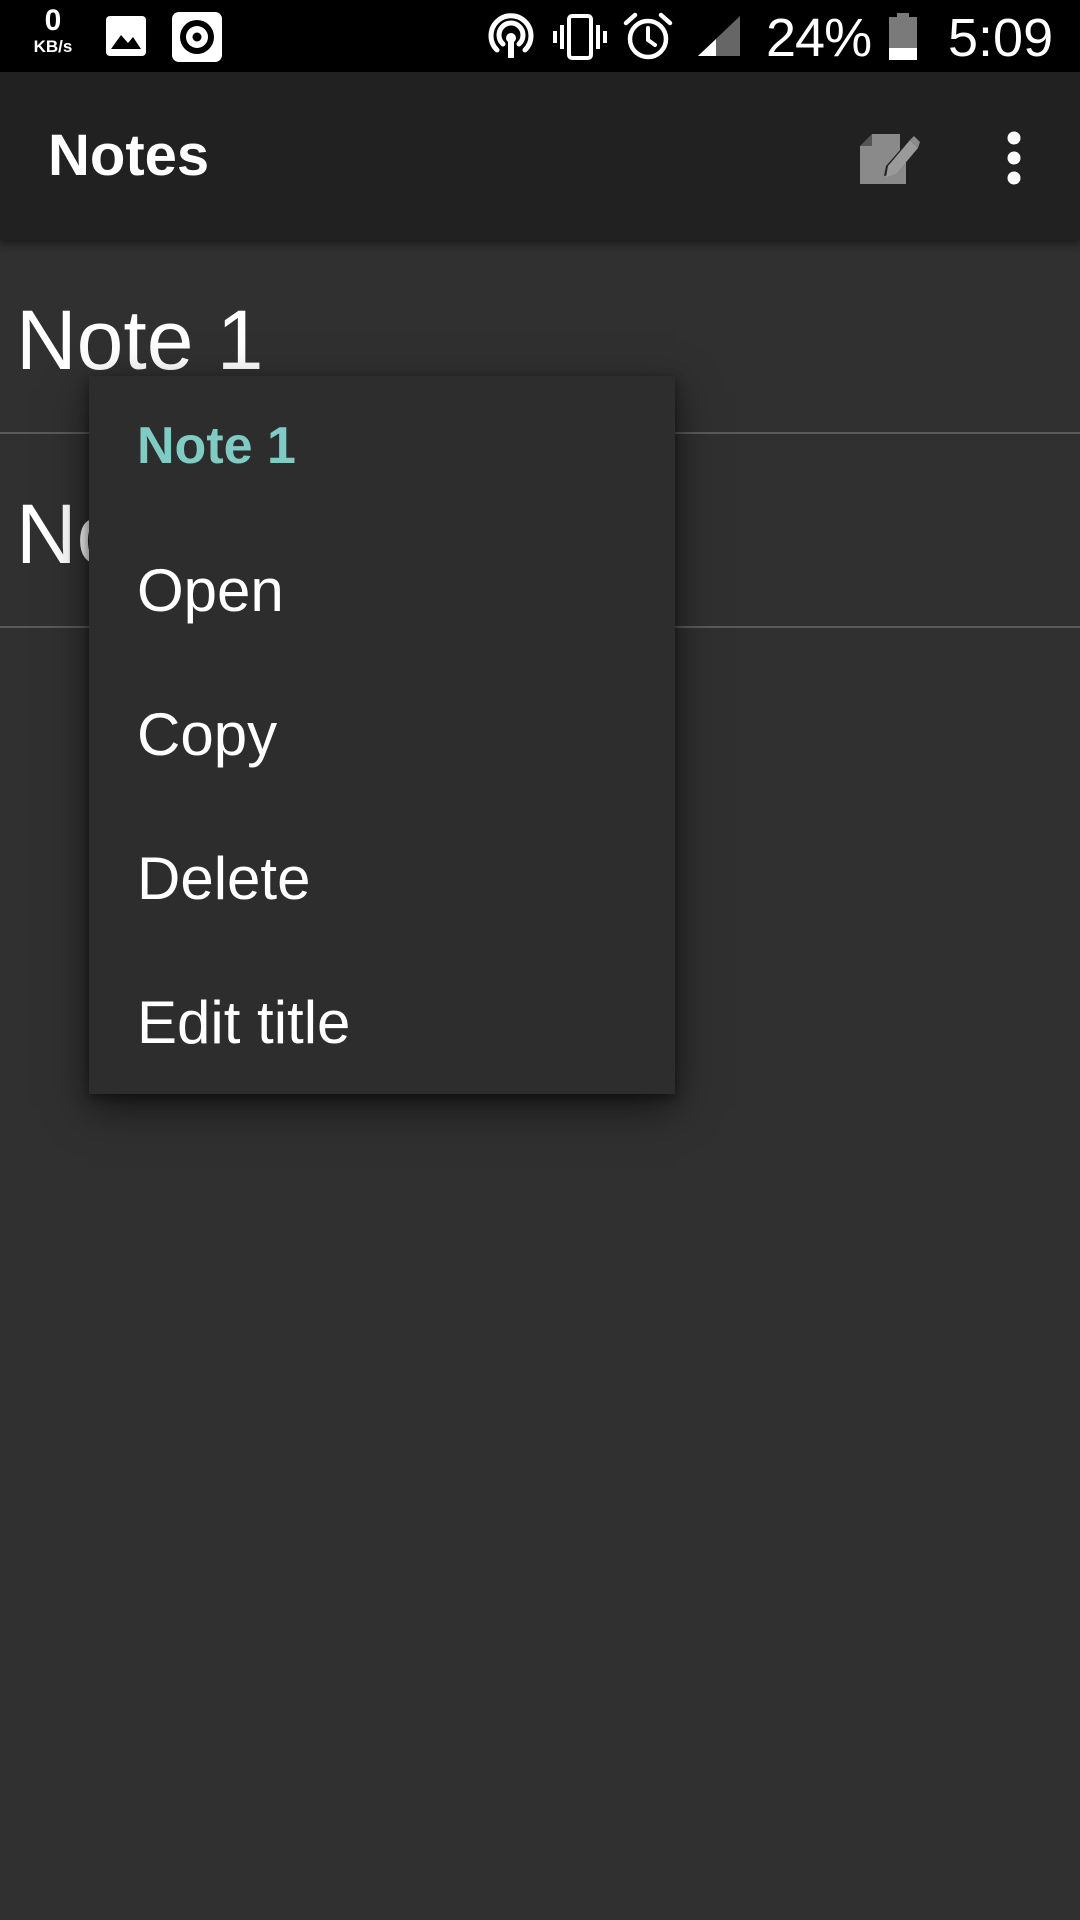  Describe the element at coordinates (382, 1020) in the screenshot. I see `menu-item-edit-title: Edit title` at that location.